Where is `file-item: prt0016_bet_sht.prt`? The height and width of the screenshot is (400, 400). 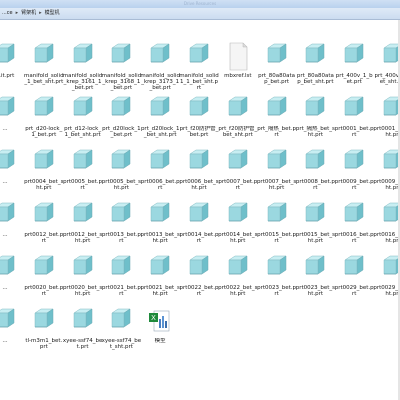
file-item: prt0016_bet_sht.prt is located at coordinates (386, 228).